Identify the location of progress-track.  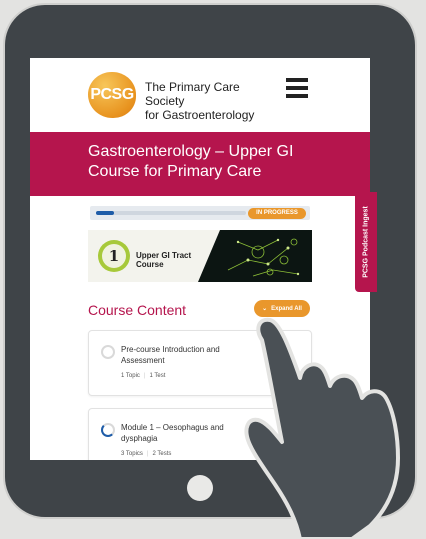
(171, 213).